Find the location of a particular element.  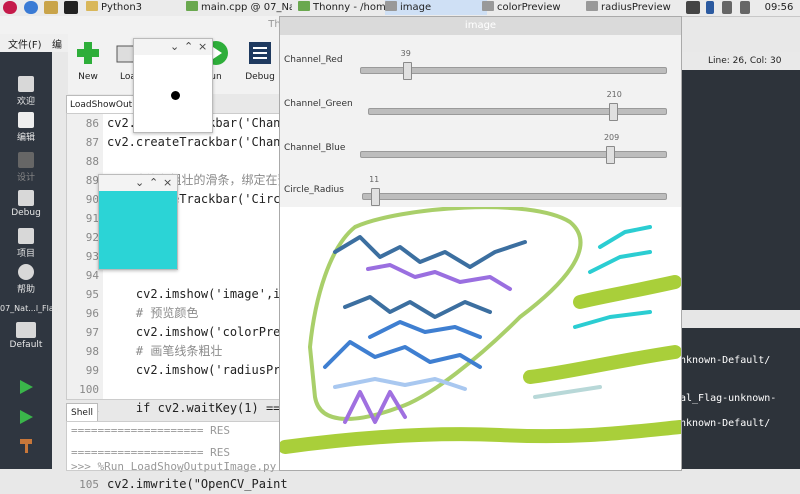

build-icon-sidebar is located at coordinates (26, 446).